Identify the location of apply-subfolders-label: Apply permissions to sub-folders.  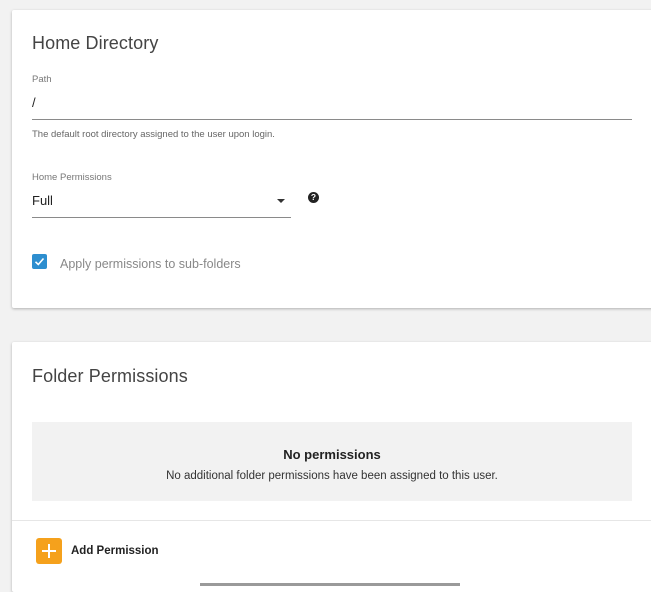
(150, 264).